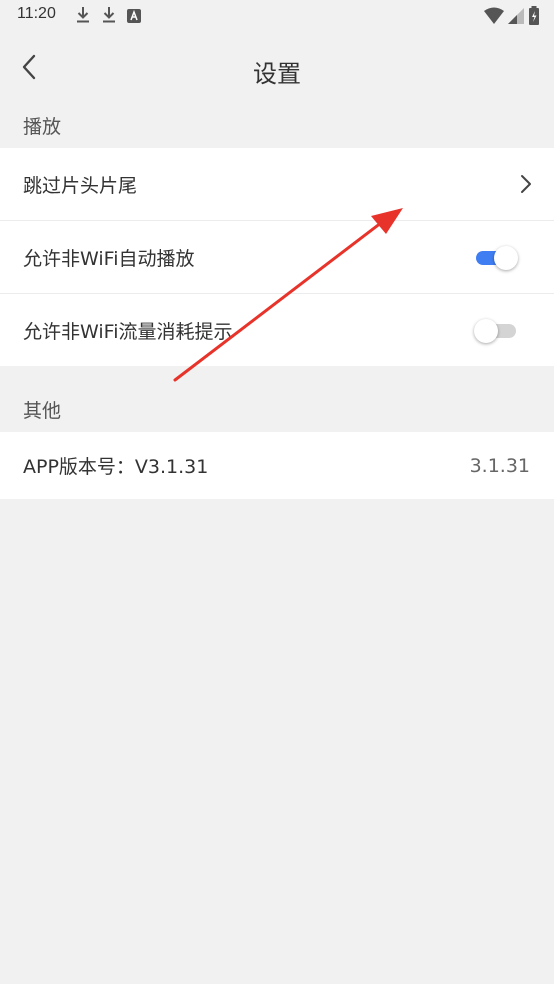  I want to click on row-label: APP版本号：V3.1.31, so click(116, 467).